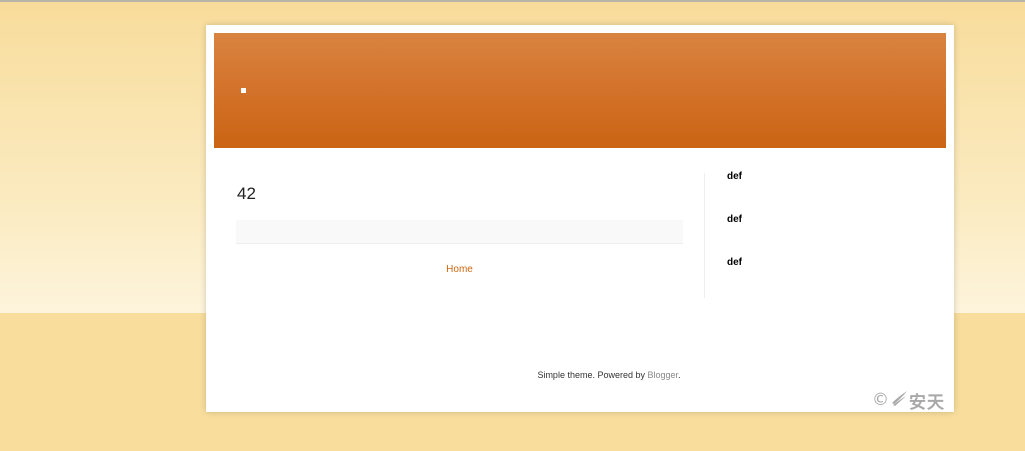  Describe the element at coordinates (927, 402) in the screenshot. I see `watermark-text: 安天` at that location.